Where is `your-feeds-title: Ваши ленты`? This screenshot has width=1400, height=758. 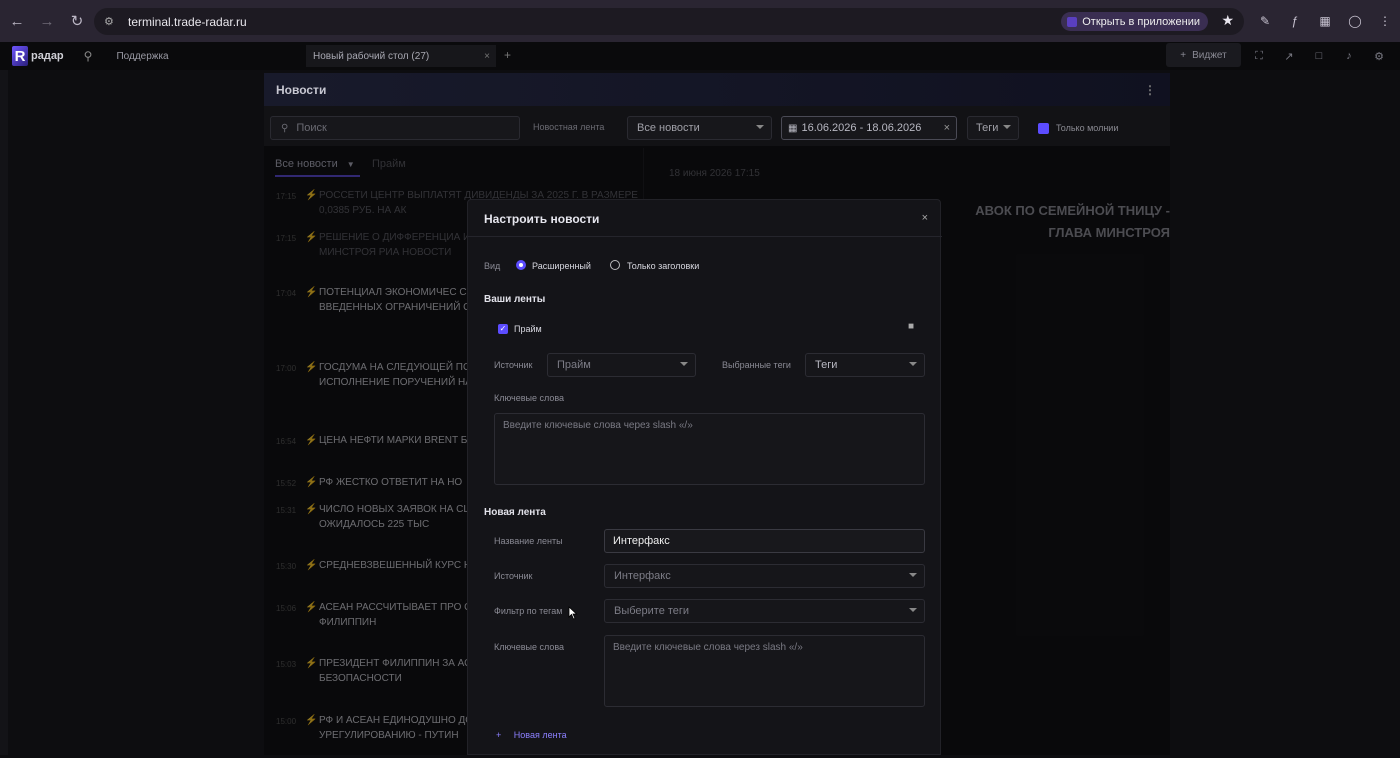
your-feeds-title: Ваши ленты is located at coordinates (515, 299).